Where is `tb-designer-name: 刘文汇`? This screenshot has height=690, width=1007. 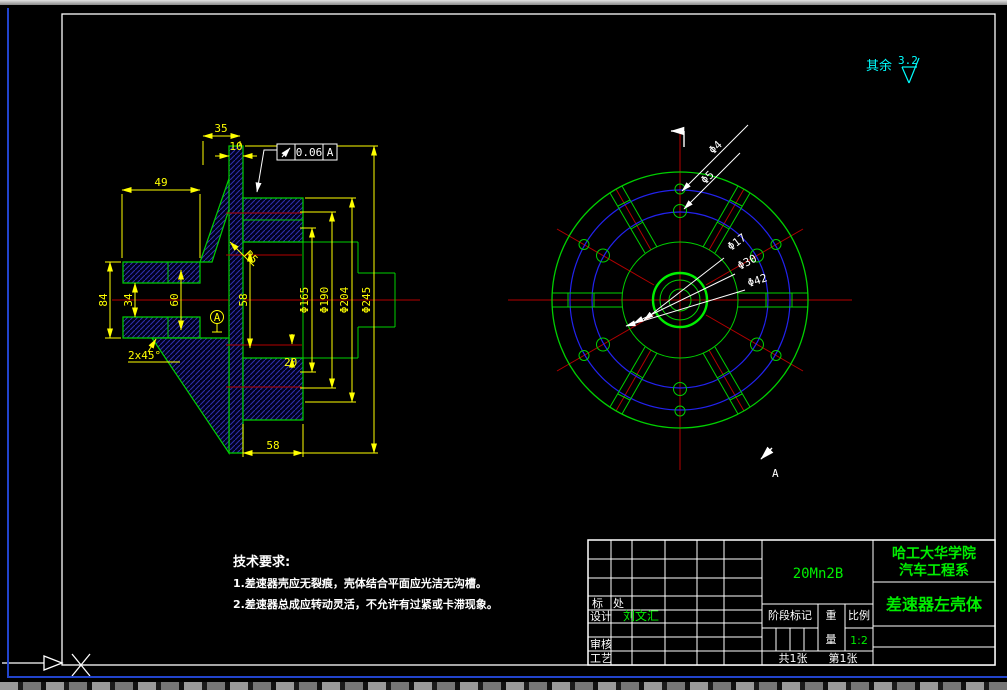 tb-designer-name: 刘文汇 is located at coordinates (641, 615).